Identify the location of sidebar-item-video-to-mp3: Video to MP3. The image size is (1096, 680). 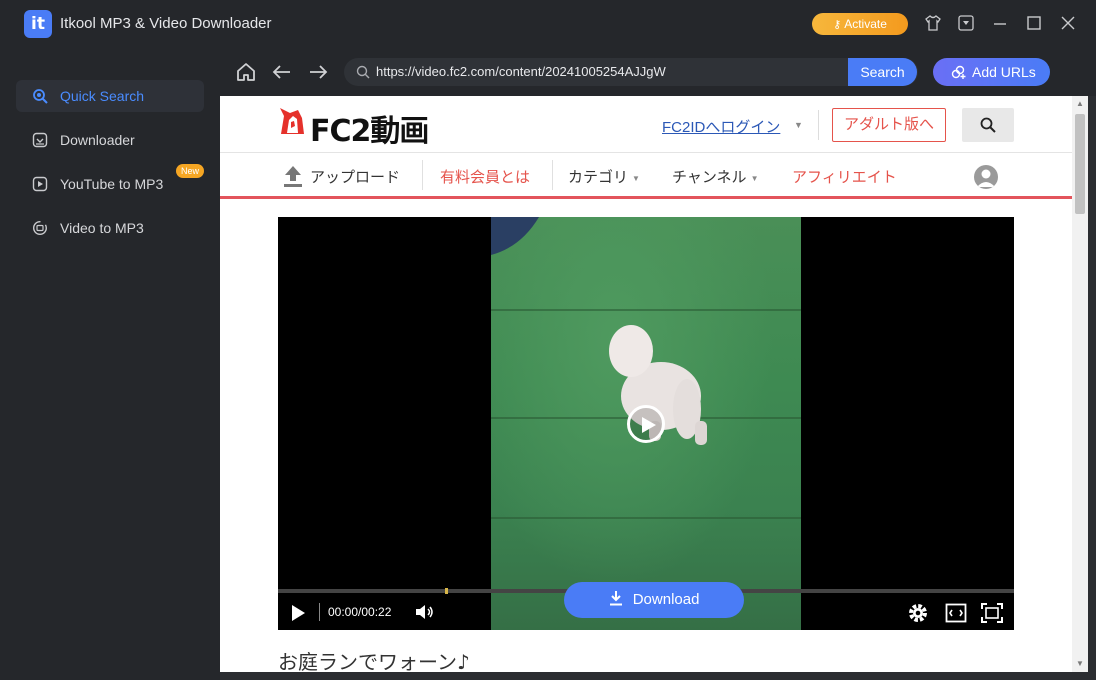
(110, 228).